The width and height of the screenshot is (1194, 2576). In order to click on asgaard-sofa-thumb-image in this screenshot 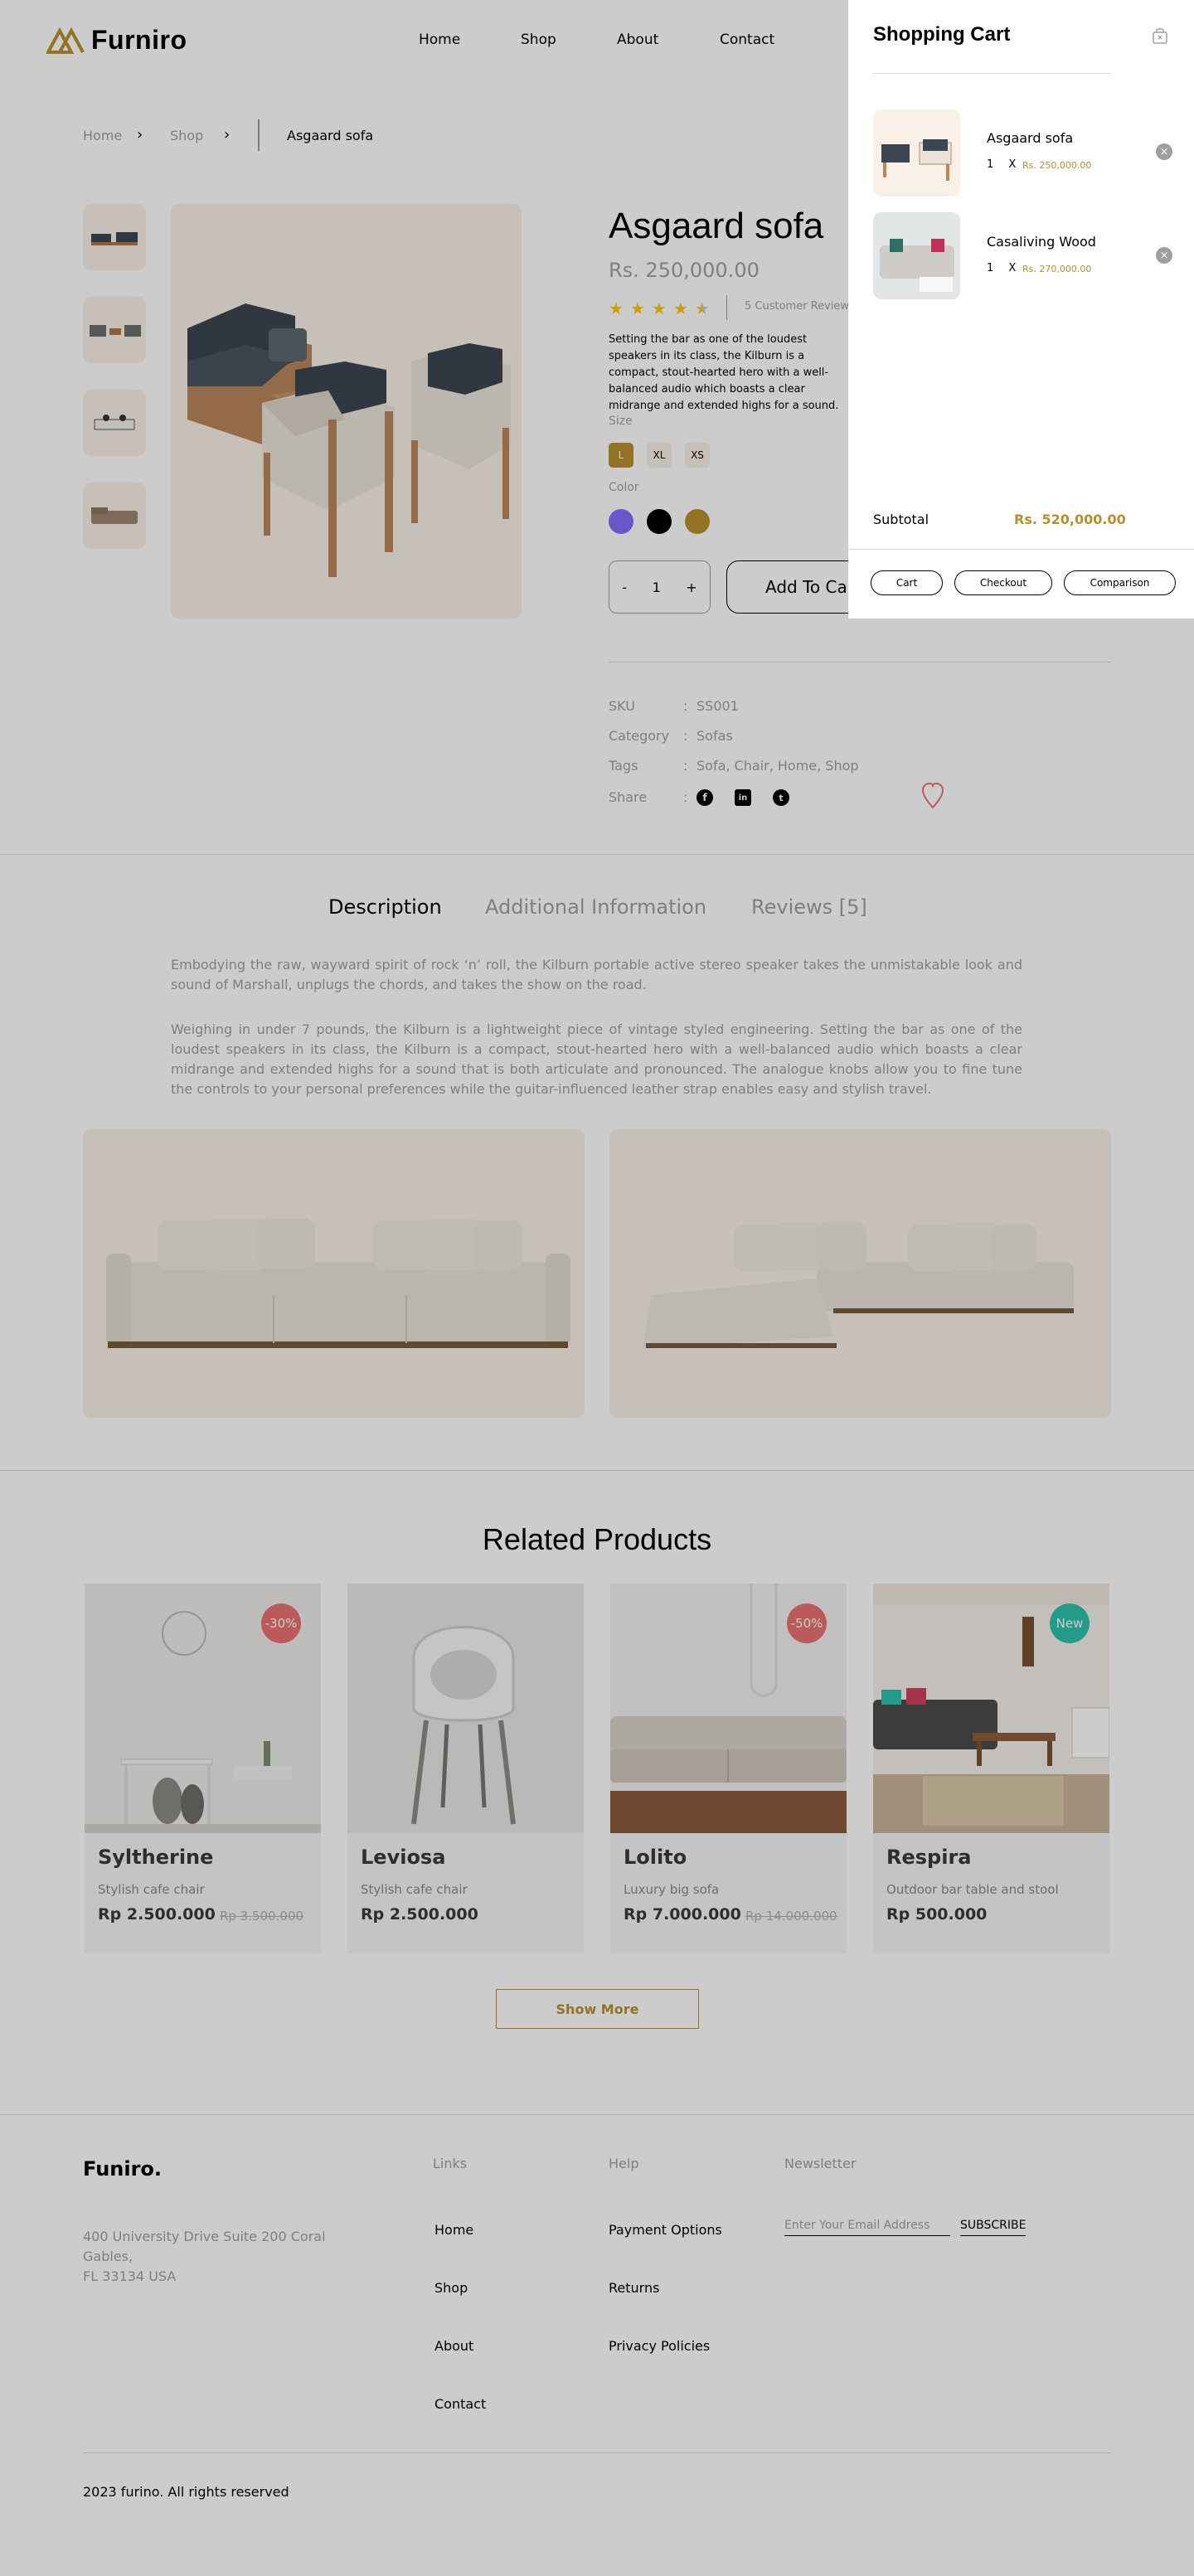, I will do `click(916, 160)`.